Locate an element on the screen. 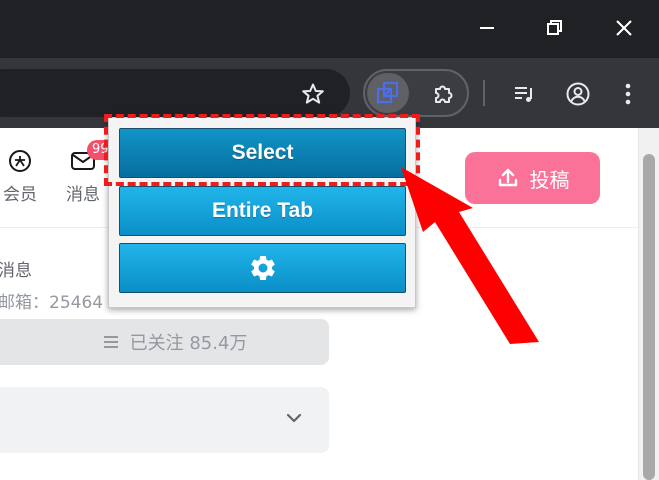 The width and height of the screenshot is (659, 480). profile-button is located at coordinates (578, 94).